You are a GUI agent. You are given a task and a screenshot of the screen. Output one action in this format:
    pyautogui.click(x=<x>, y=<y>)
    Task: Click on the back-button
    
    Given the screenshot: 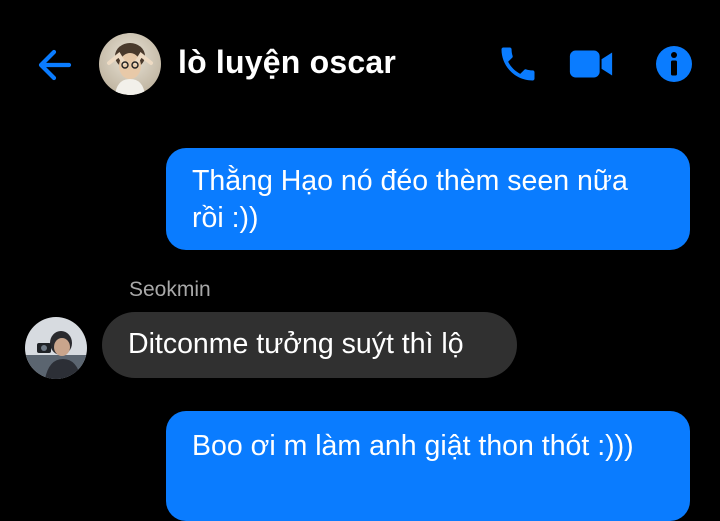 What is the action you would take?
    pyautogui.click(x=55, y=65)
    